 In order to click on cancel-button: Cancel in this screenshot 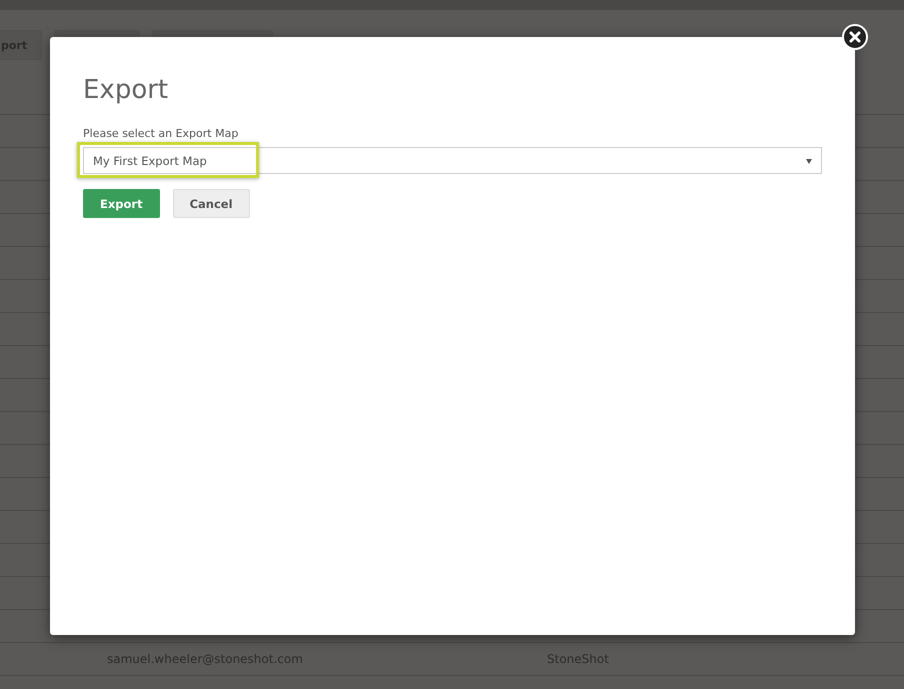, I will do `click(211, 203)`.